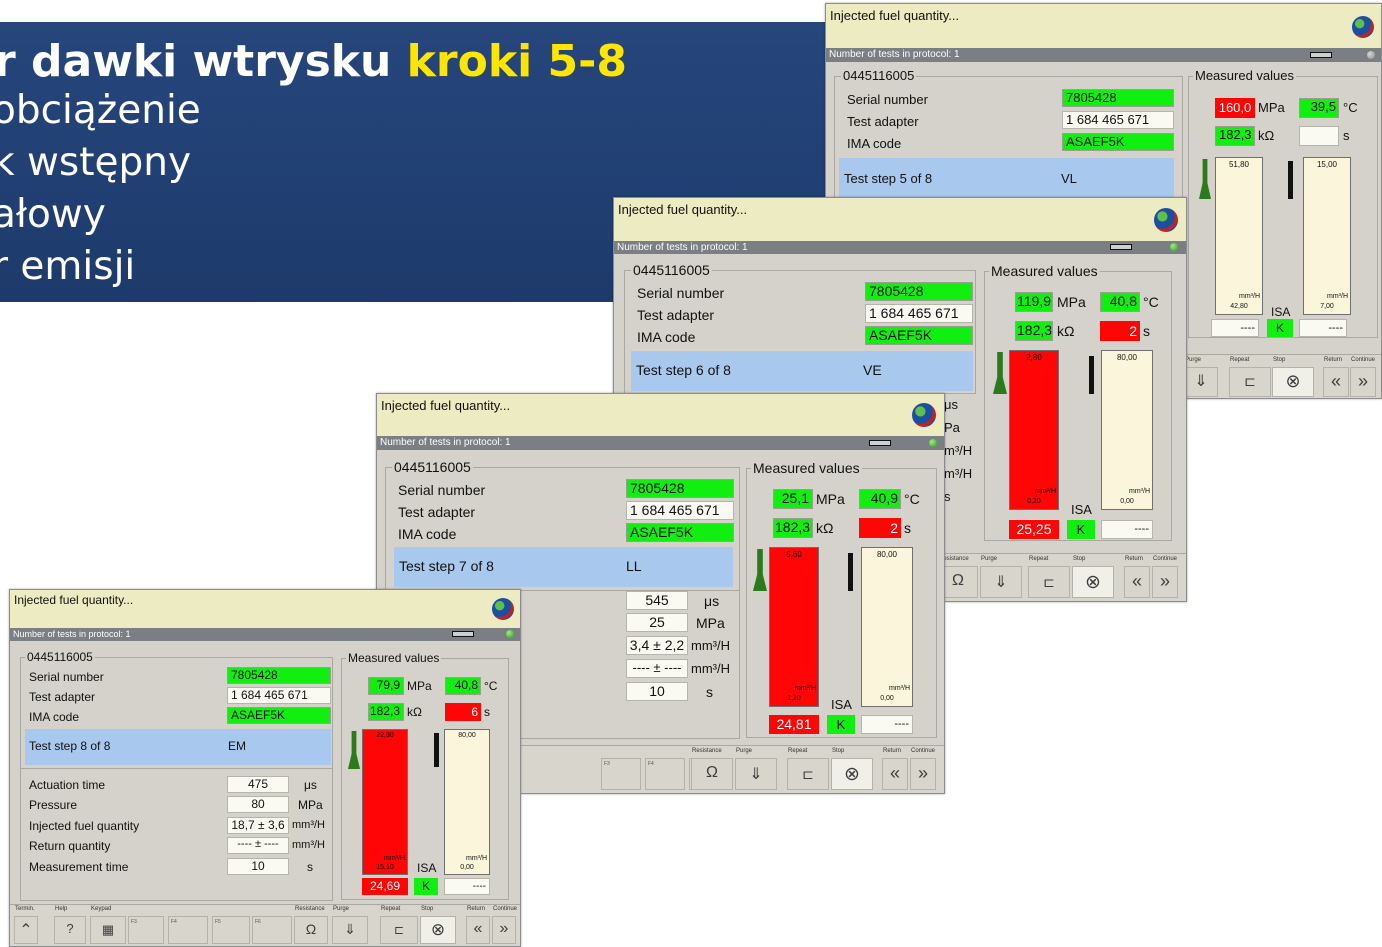 This screenshot has height=947, width=1382. What do you see at coordinates (1327, 164) in the screenshot?
I see `bar-max: 15,00` at bounding box center [1327, 164].